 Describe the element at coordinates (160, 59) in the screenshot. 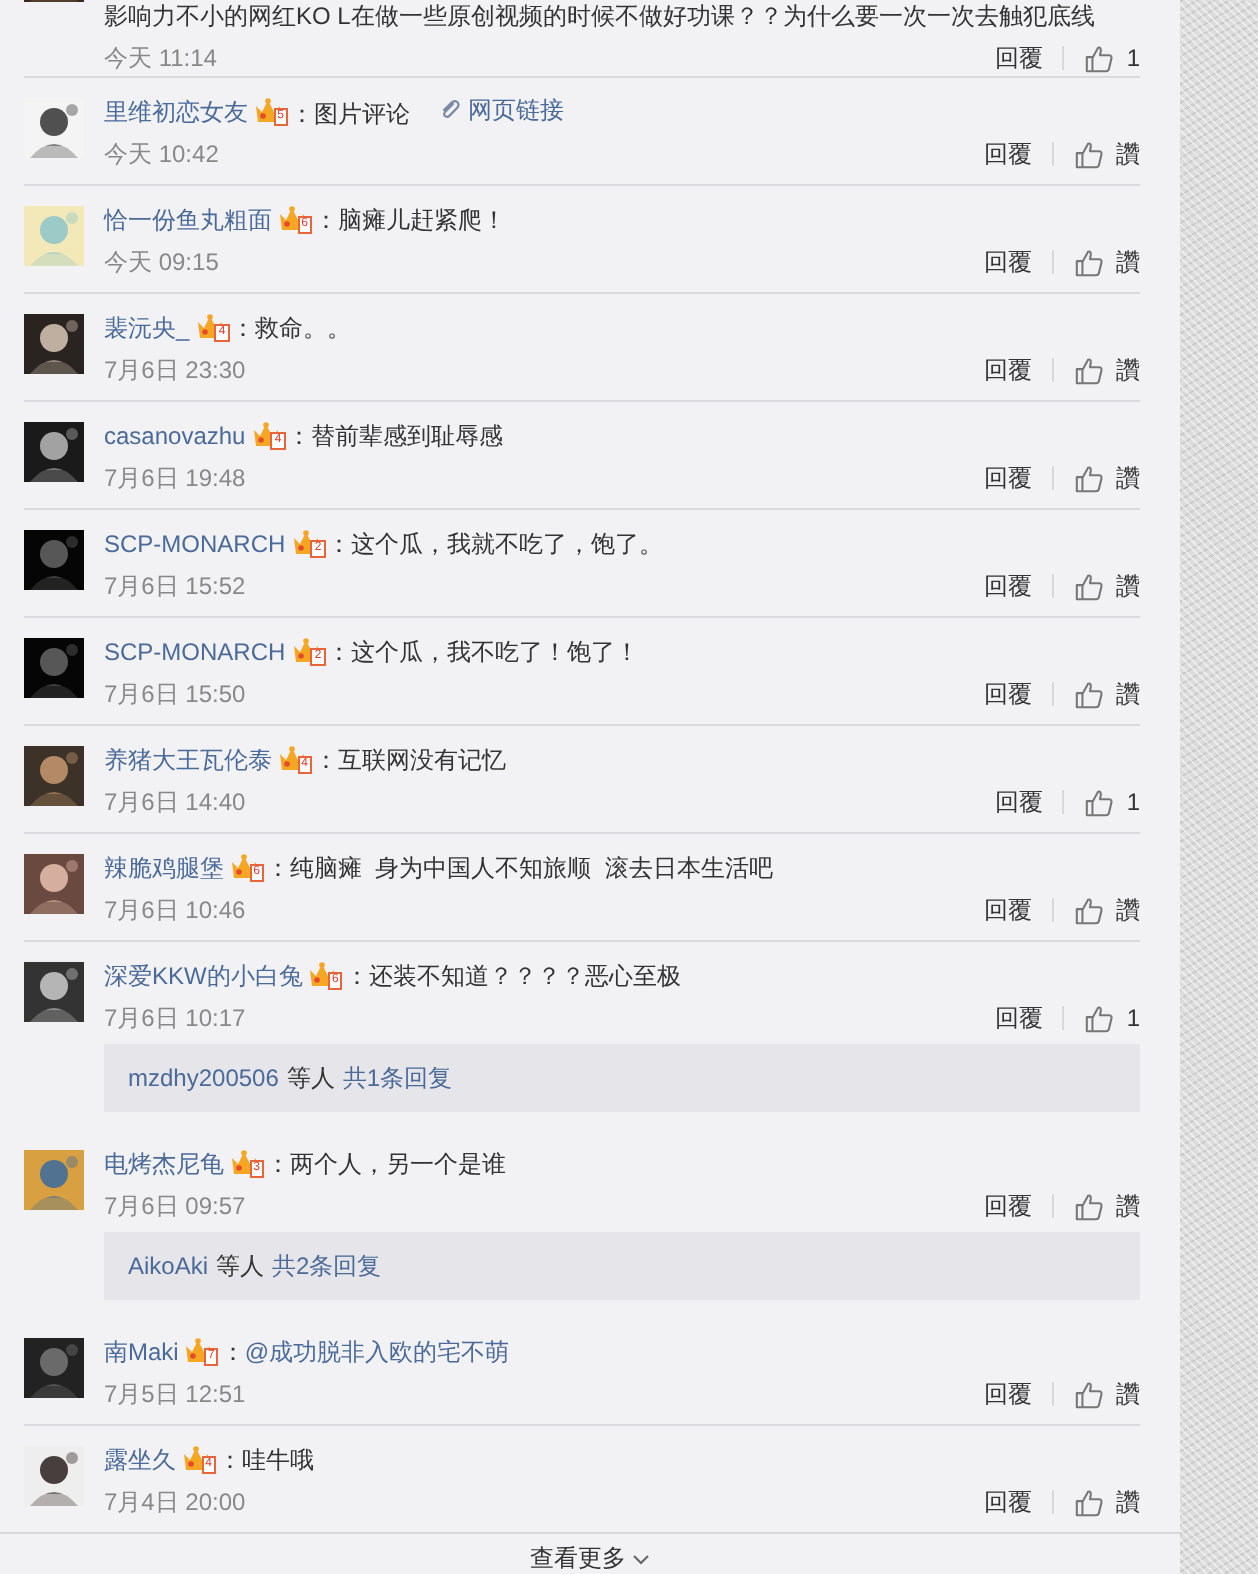

I see `comment-time: 今天 11:14` at that location.